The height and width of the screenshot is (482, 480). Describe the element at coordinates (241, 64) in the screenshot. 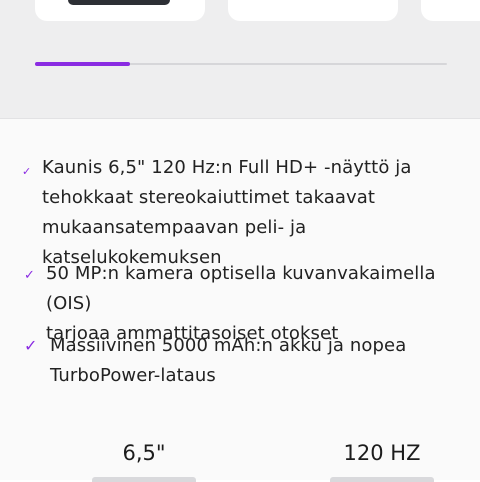

I see `carousel-scrollbar` at that location.